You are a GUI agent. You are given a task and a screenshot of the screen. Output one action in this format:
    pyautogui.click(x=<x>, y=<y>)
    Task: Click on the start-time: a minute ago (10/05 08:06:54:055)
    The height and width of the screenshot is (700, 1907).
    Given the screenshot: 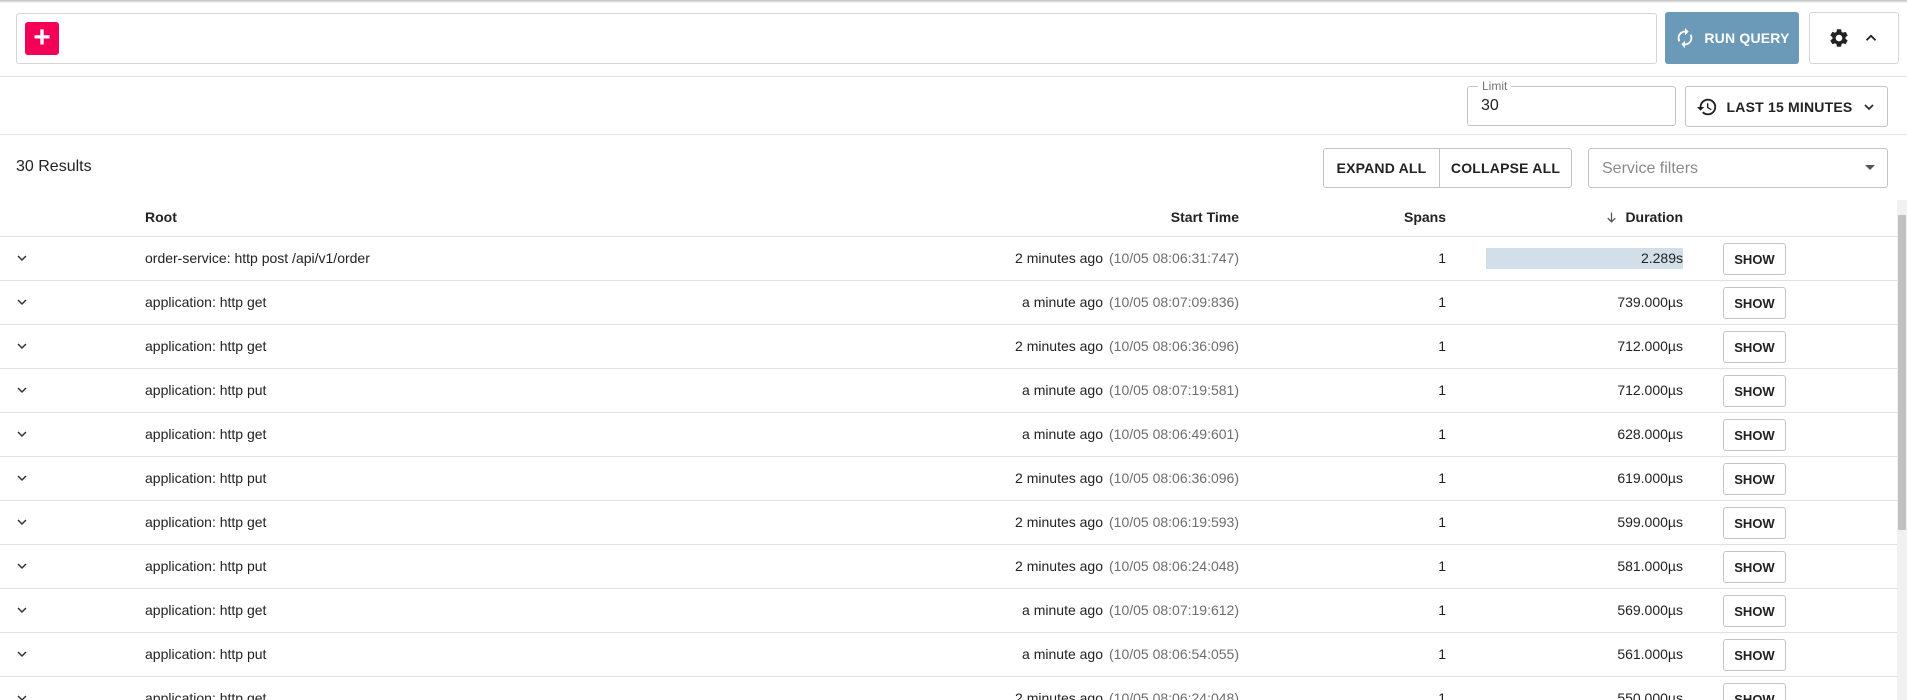 What is the action you would take?
    pyautogui.click(x=1130, y=654)
    